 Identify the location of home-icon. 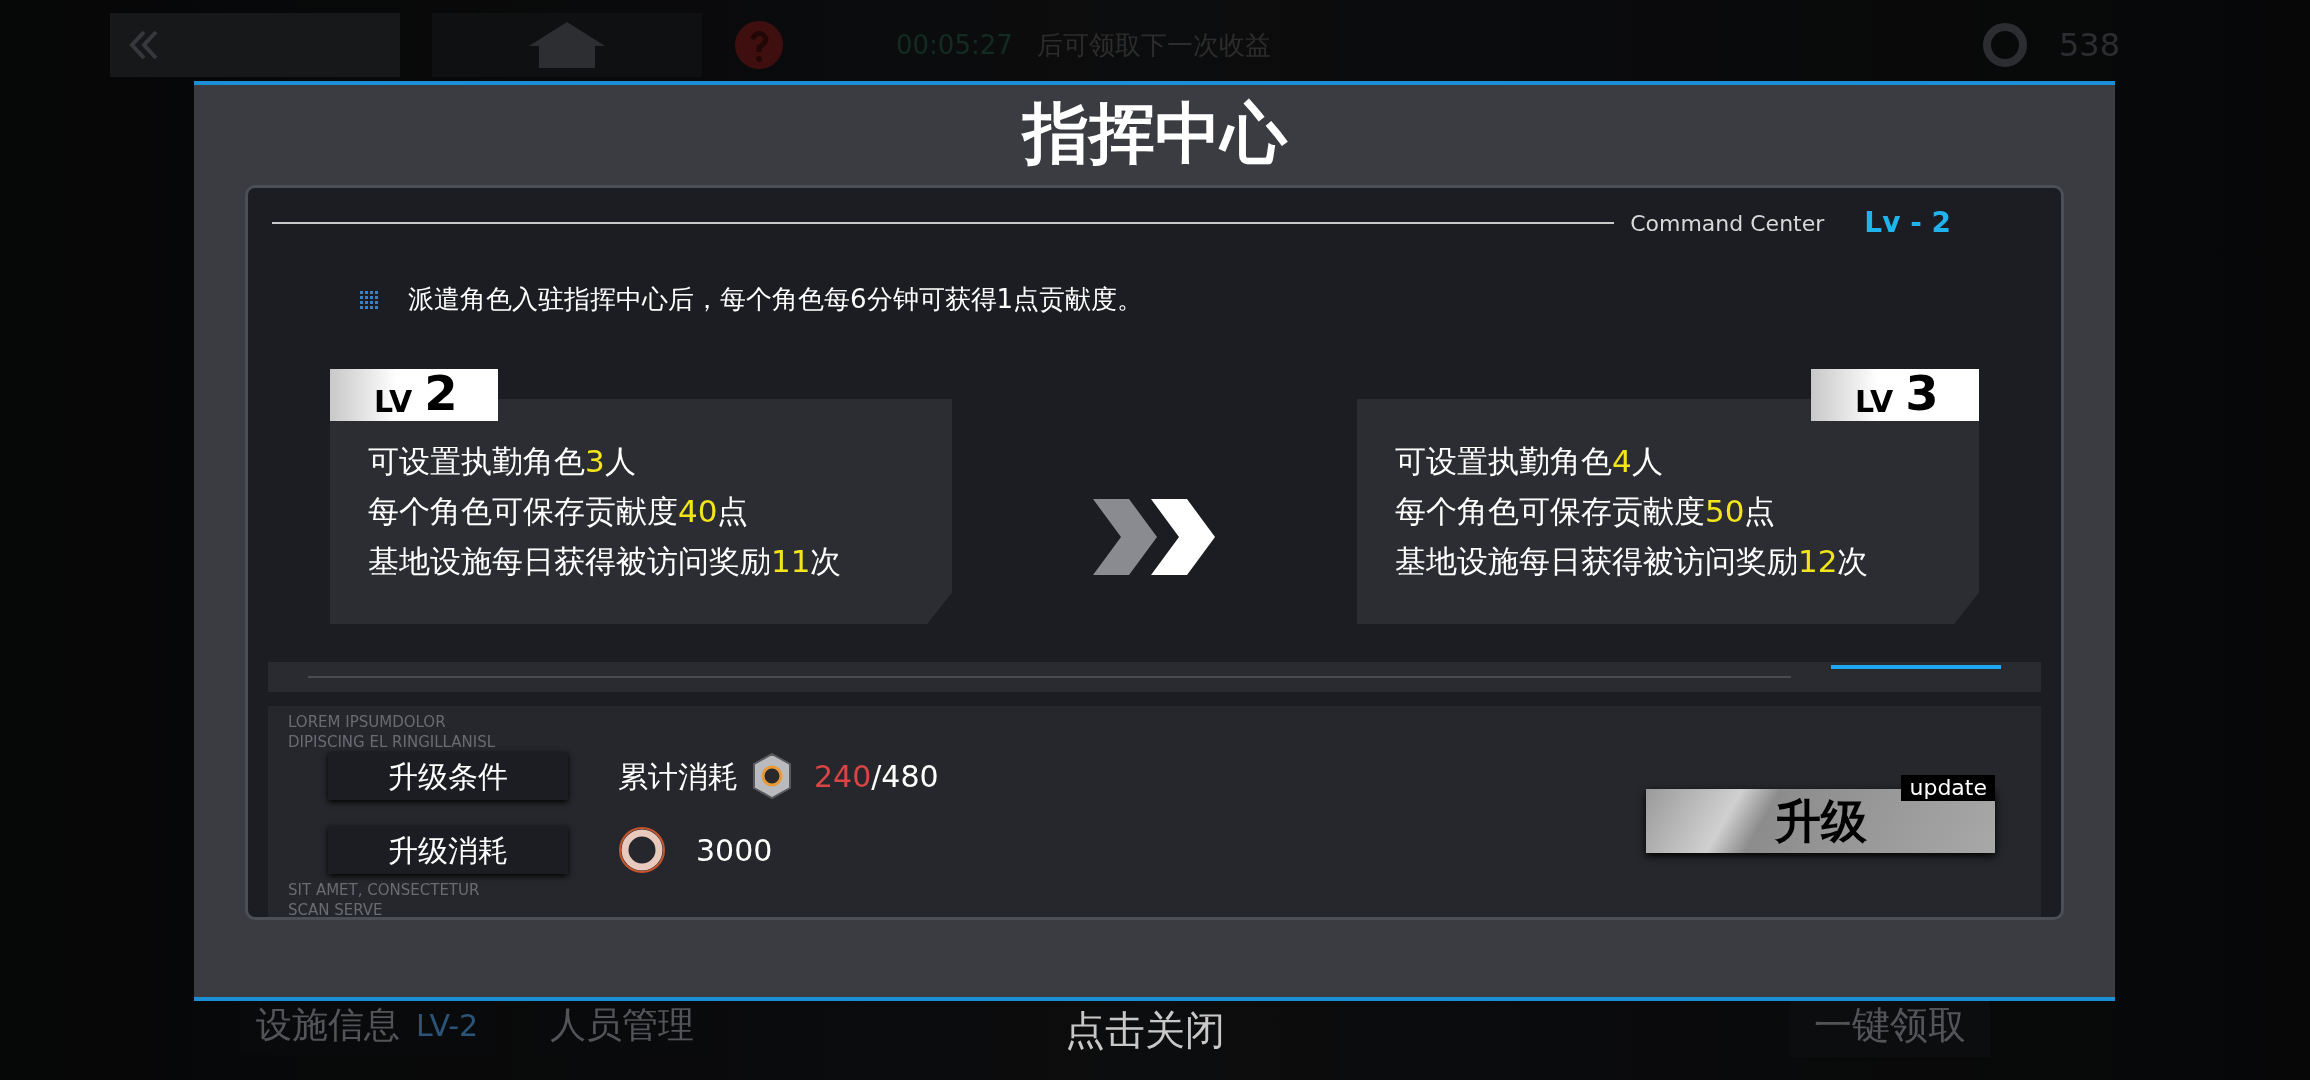
(567, 45).